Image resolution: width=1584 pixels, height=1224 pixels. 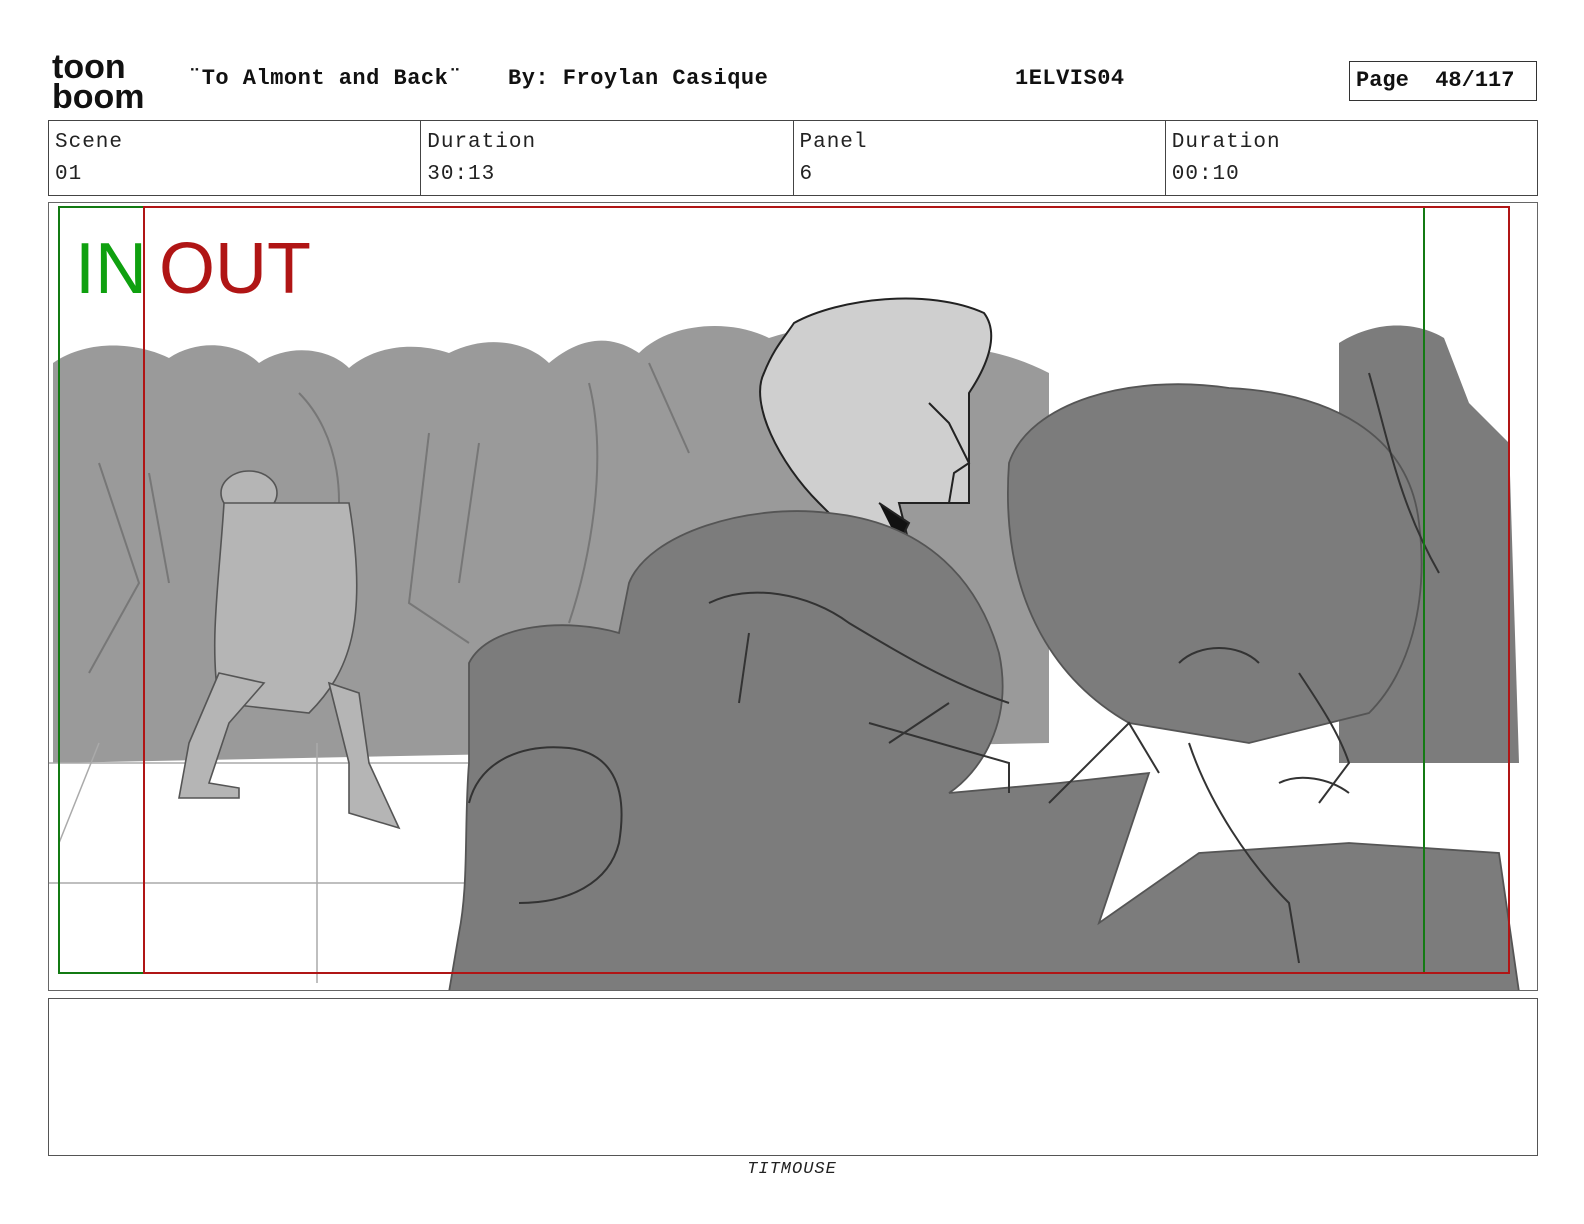 What do you see at coordinates (607, 158) in the screenshot?
I see `scene-duration-cell: Duration 30:13` at bounding box center [607, 158].